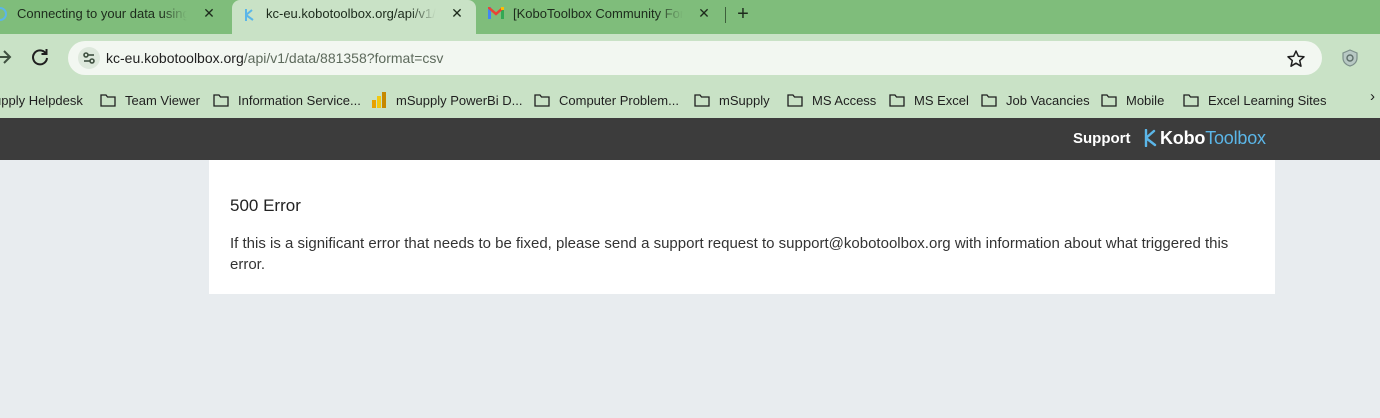  Describe the element at coordinates (941, 100) in the screenshot. I see `bookmark-label: MS Excel` at that location.